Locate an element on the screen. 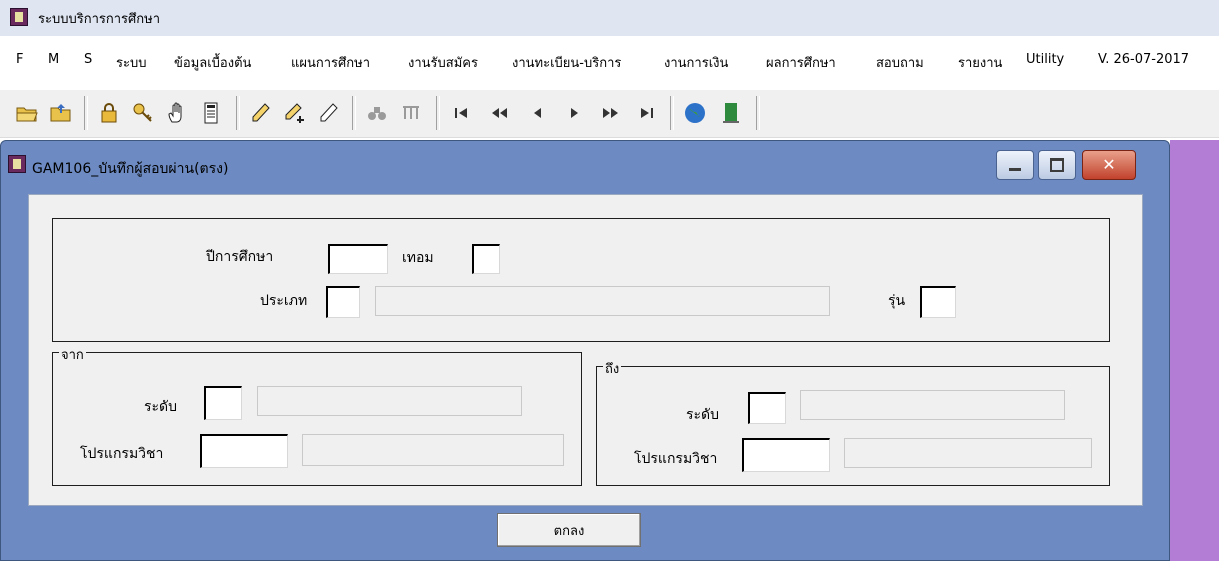 This screenshot has width=1219, height=575. batch-label: รุ่น is located at coordinates (897, 301).